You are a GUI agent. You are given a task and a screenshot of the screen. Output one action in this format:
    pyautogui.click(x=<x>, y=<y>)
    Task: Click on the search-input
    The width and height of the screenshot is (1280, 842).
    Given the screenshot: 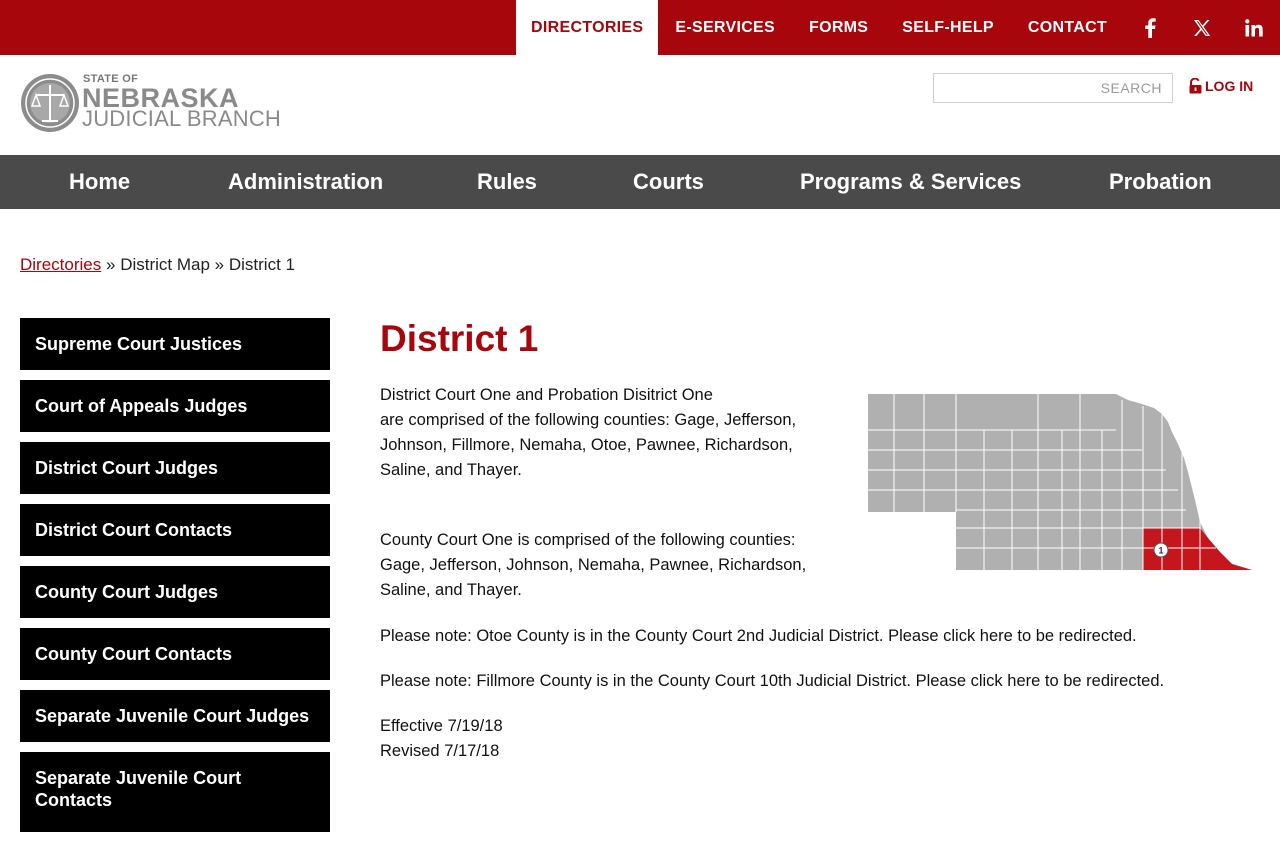 What is the action you would take?
    pyautogui.click(x=1053, y=88)
    